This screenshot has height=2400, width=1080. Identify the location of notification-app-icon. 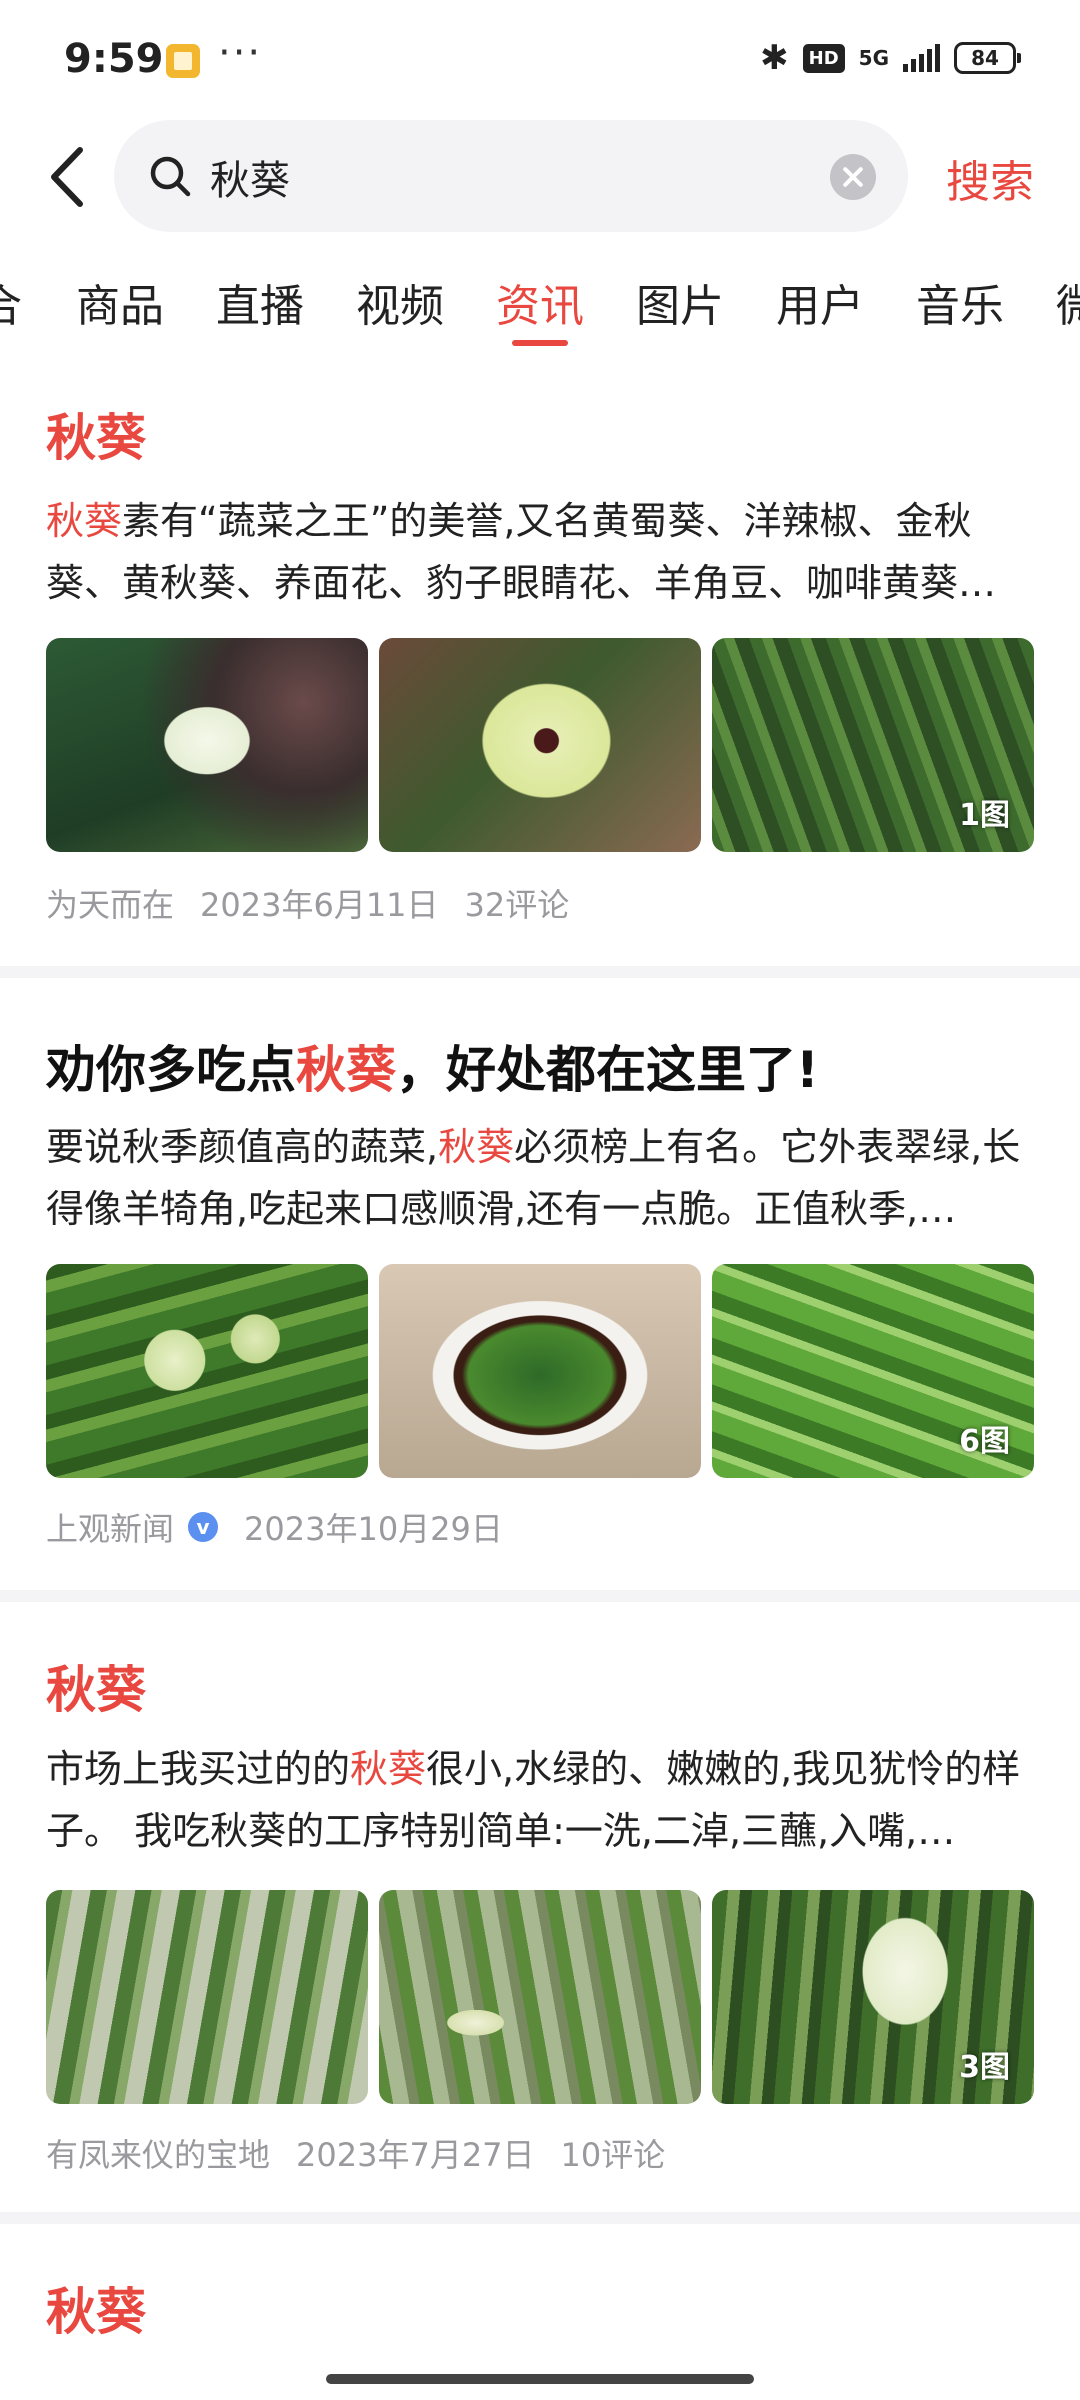
(183, 61).